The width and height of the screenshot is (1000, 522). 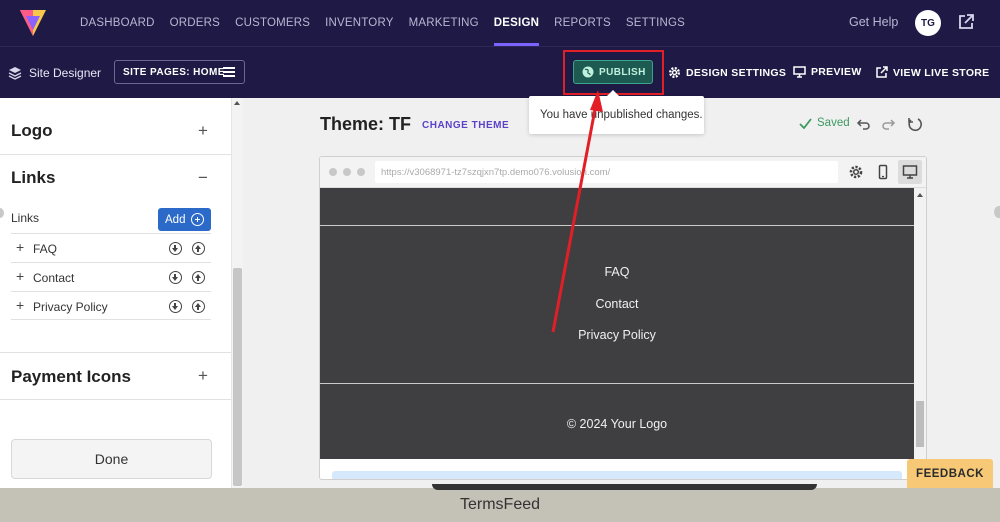 I want to click on link-item-label: FAQ, so click(x=45, y=249).